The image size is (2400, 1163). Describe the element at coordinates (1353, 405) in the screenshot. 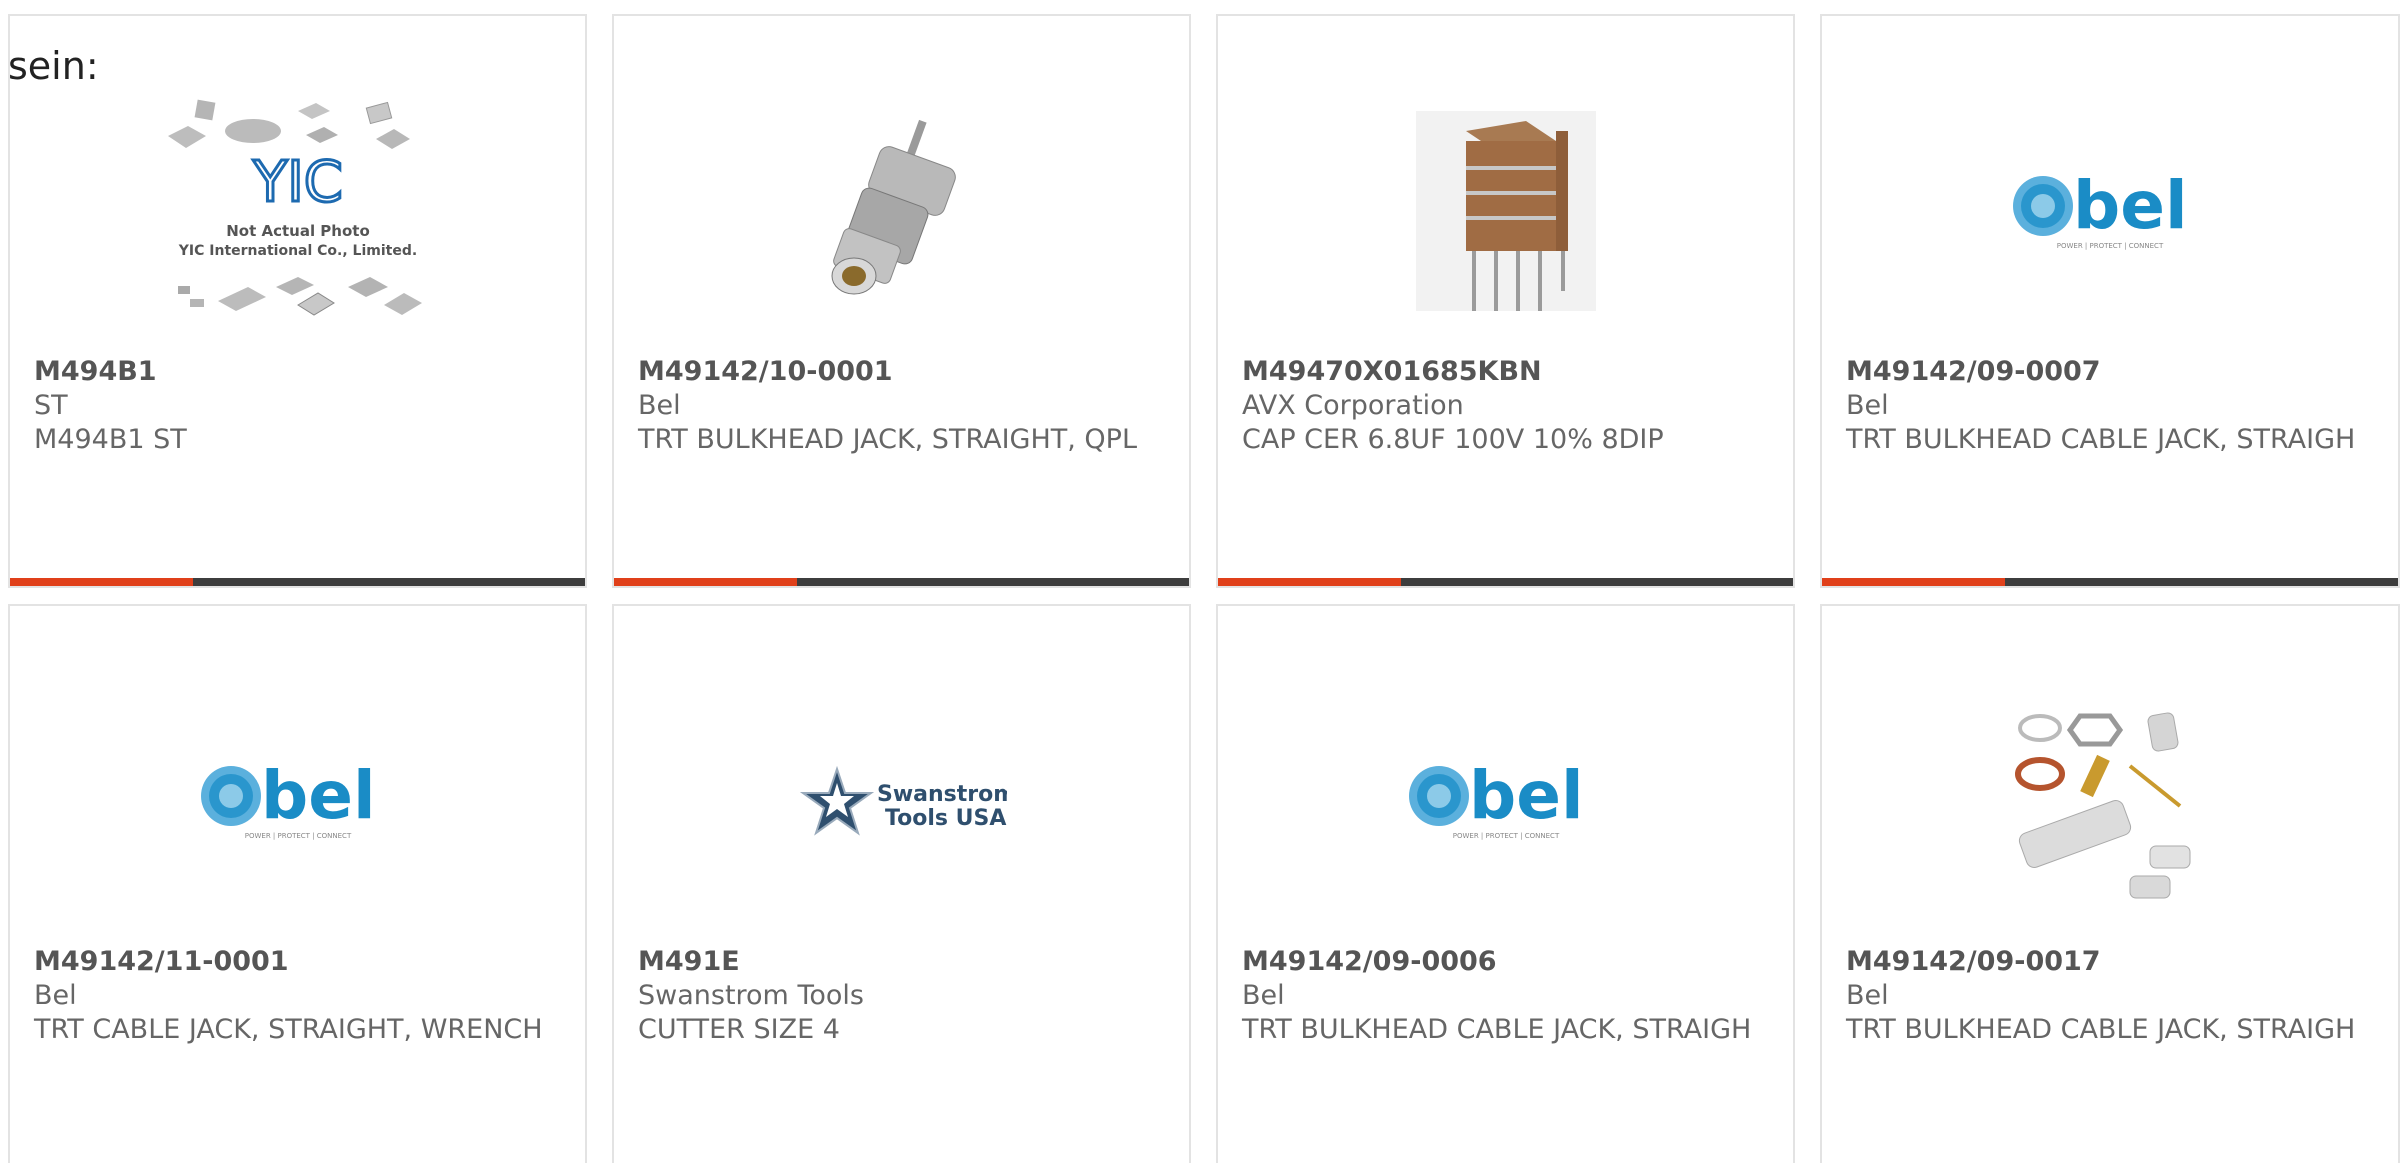

I see `manufacturer: AVX Corporation` at that location.